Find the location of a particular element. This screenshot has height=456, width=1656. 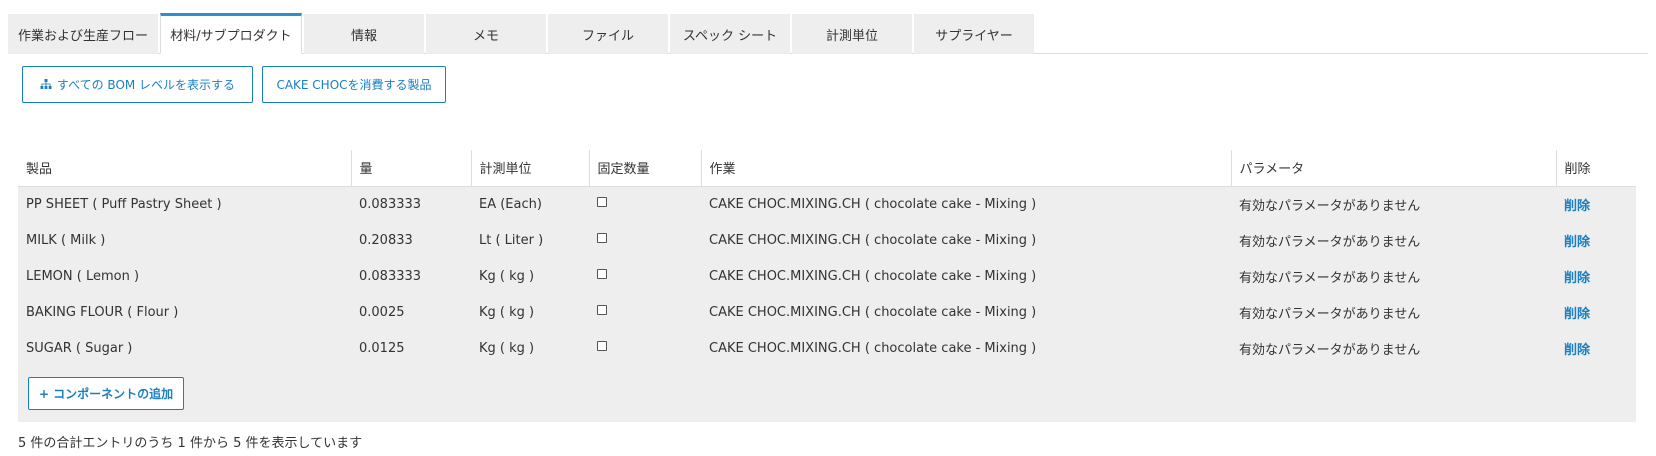

tab-files: ファイル is located at coordinates (608, 34).